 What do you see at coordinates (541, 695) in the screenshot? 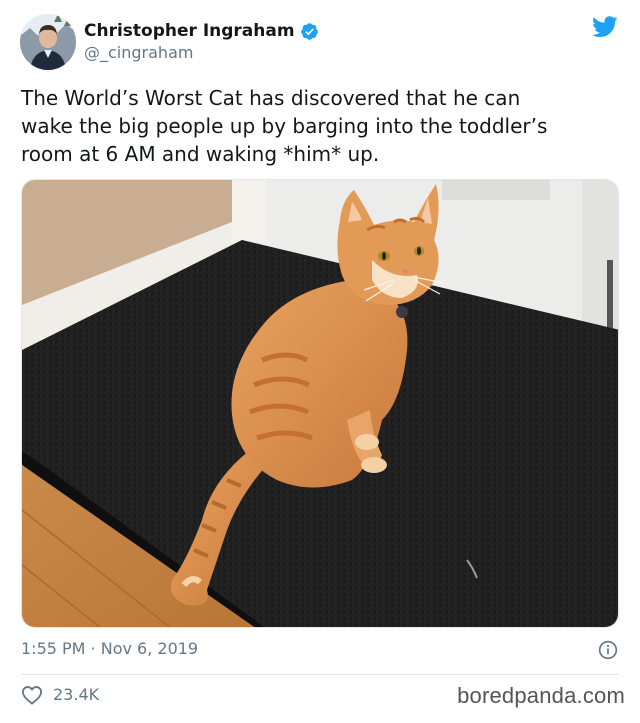
I see `watermark: boredpanda.com` at bounding box center [541, 695].